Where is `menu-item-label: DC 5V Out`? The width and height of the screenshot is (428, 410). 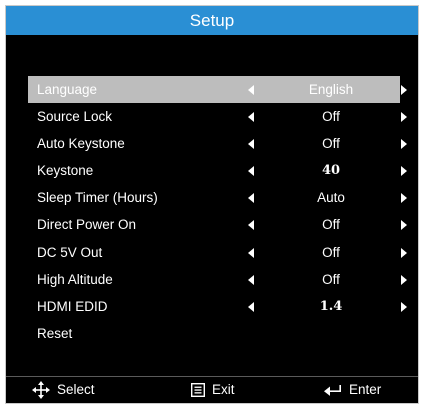 menu-item-label: DC 5V Out is located at coordinates (70, 252).